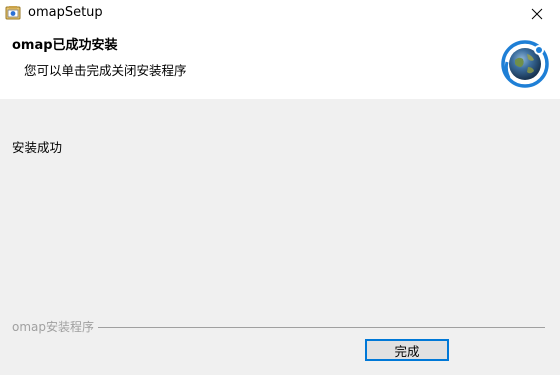 The width and height of the screenshot is (560, 375). Describe the element at coordinates (407, 350) in the screenshot. I see `finish-button: 完成` at that location.